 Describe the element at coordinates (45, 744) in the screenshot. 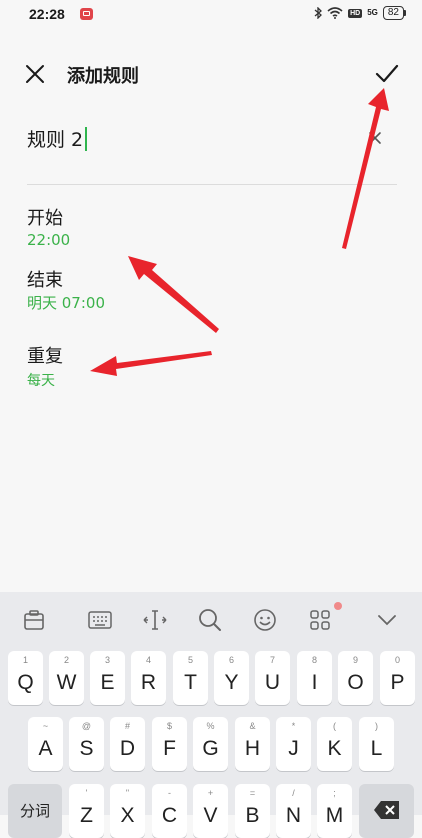

I see `key-a: ~ A` at that location.